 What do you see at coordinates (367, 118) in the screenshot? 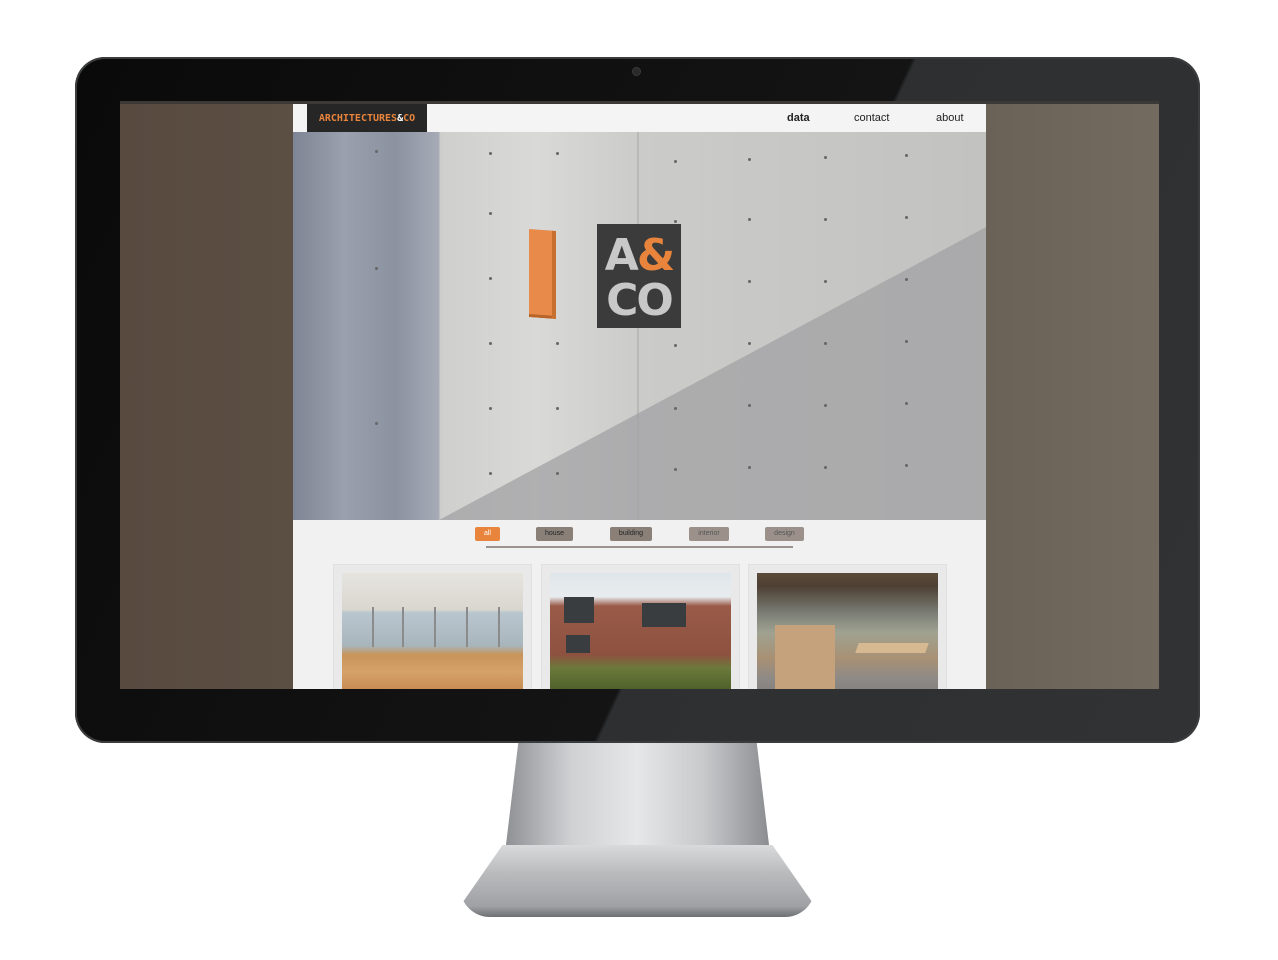
I see `site-logo: ARCHITECTURES & CO` at bounding box center [367, 118].